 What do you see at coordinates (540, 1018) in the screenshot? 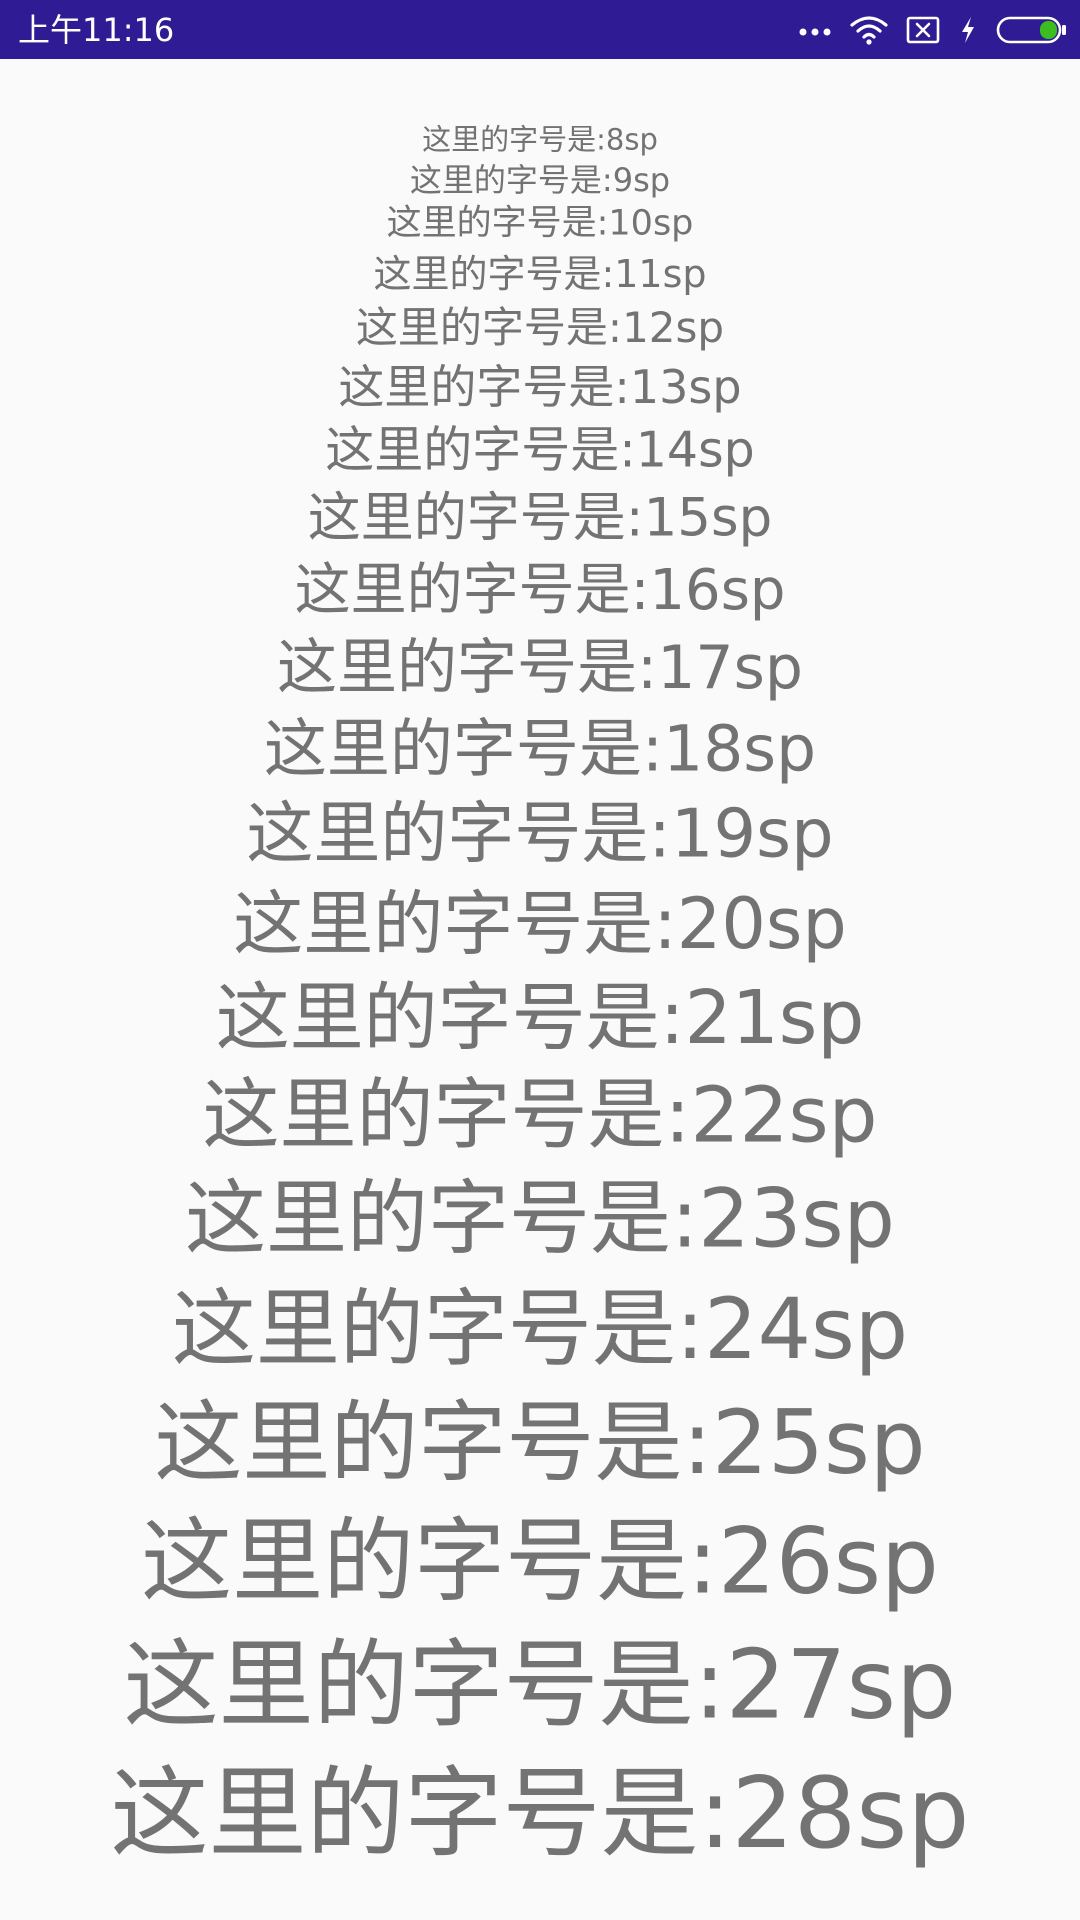
I see `font-size-sample-line: 这里的字号是:21sp` at bounding box center [540, 1018].